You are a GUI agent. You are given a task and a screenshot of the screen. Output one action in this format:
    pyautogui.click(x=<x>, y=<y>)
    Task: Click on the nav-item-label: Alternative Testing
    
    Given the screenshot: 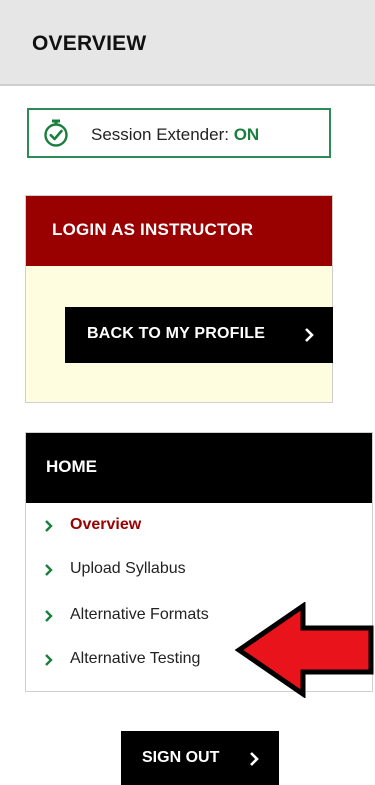 What is the action you would take?
    pyautogui.click(x=135, y=658)
    